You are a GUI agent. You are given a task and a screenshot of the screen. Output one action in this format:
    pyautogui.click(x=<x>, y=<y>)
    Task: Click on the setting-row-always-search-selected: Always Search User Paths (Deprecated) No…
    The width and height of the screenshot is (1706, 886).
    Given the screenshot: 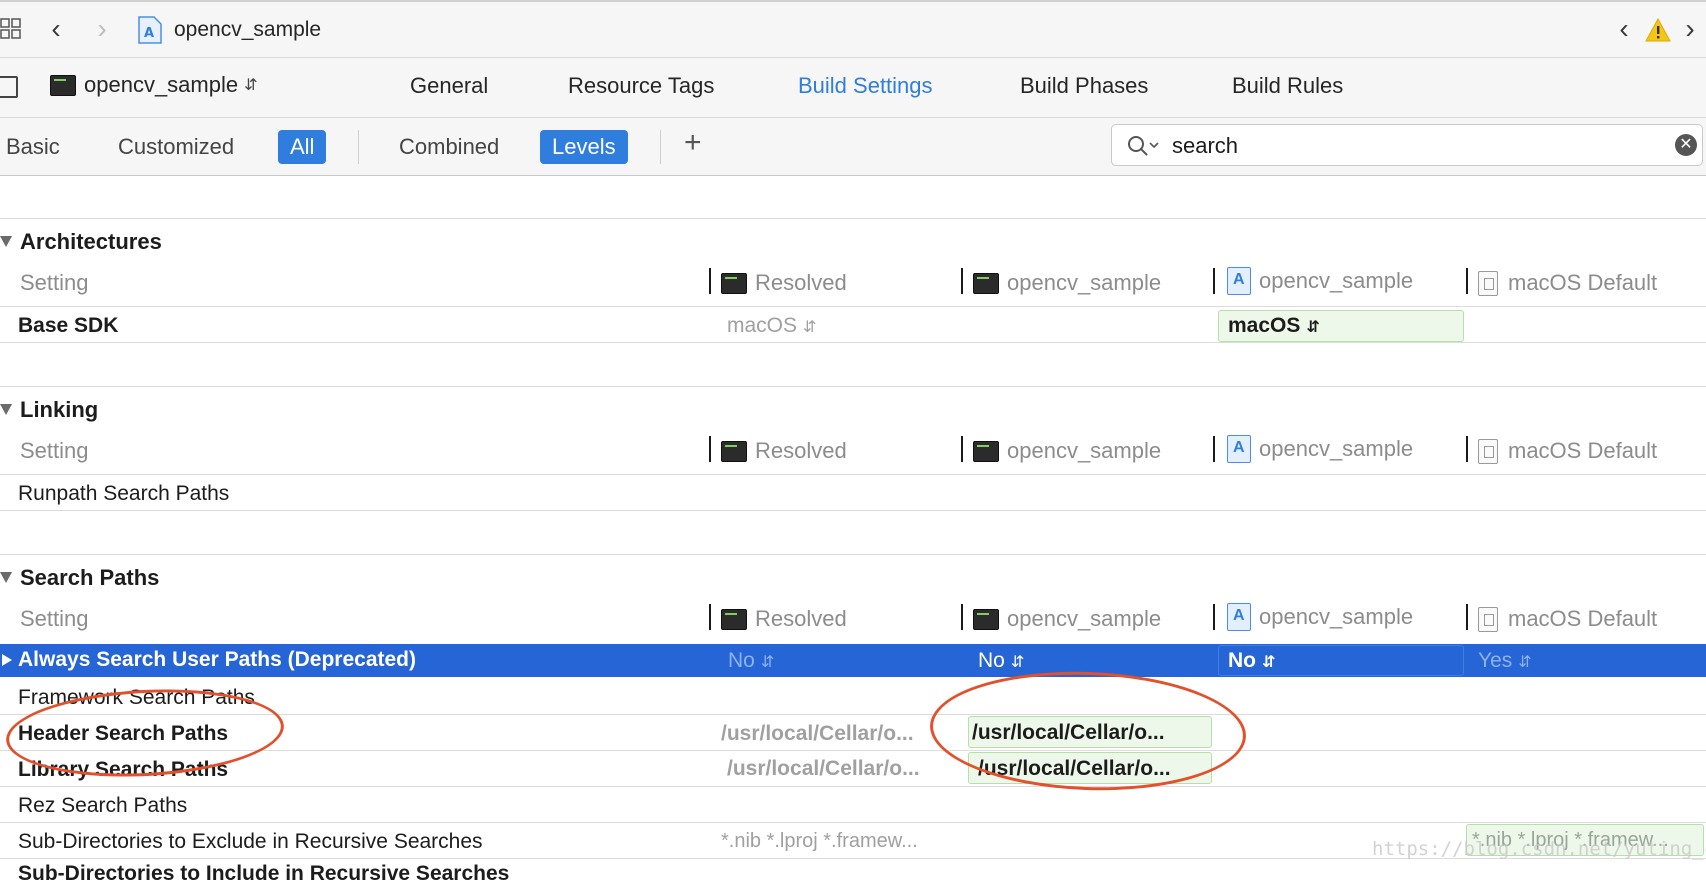 What is the action you would take?
    pyautogui.click(x=853, y=660)
    